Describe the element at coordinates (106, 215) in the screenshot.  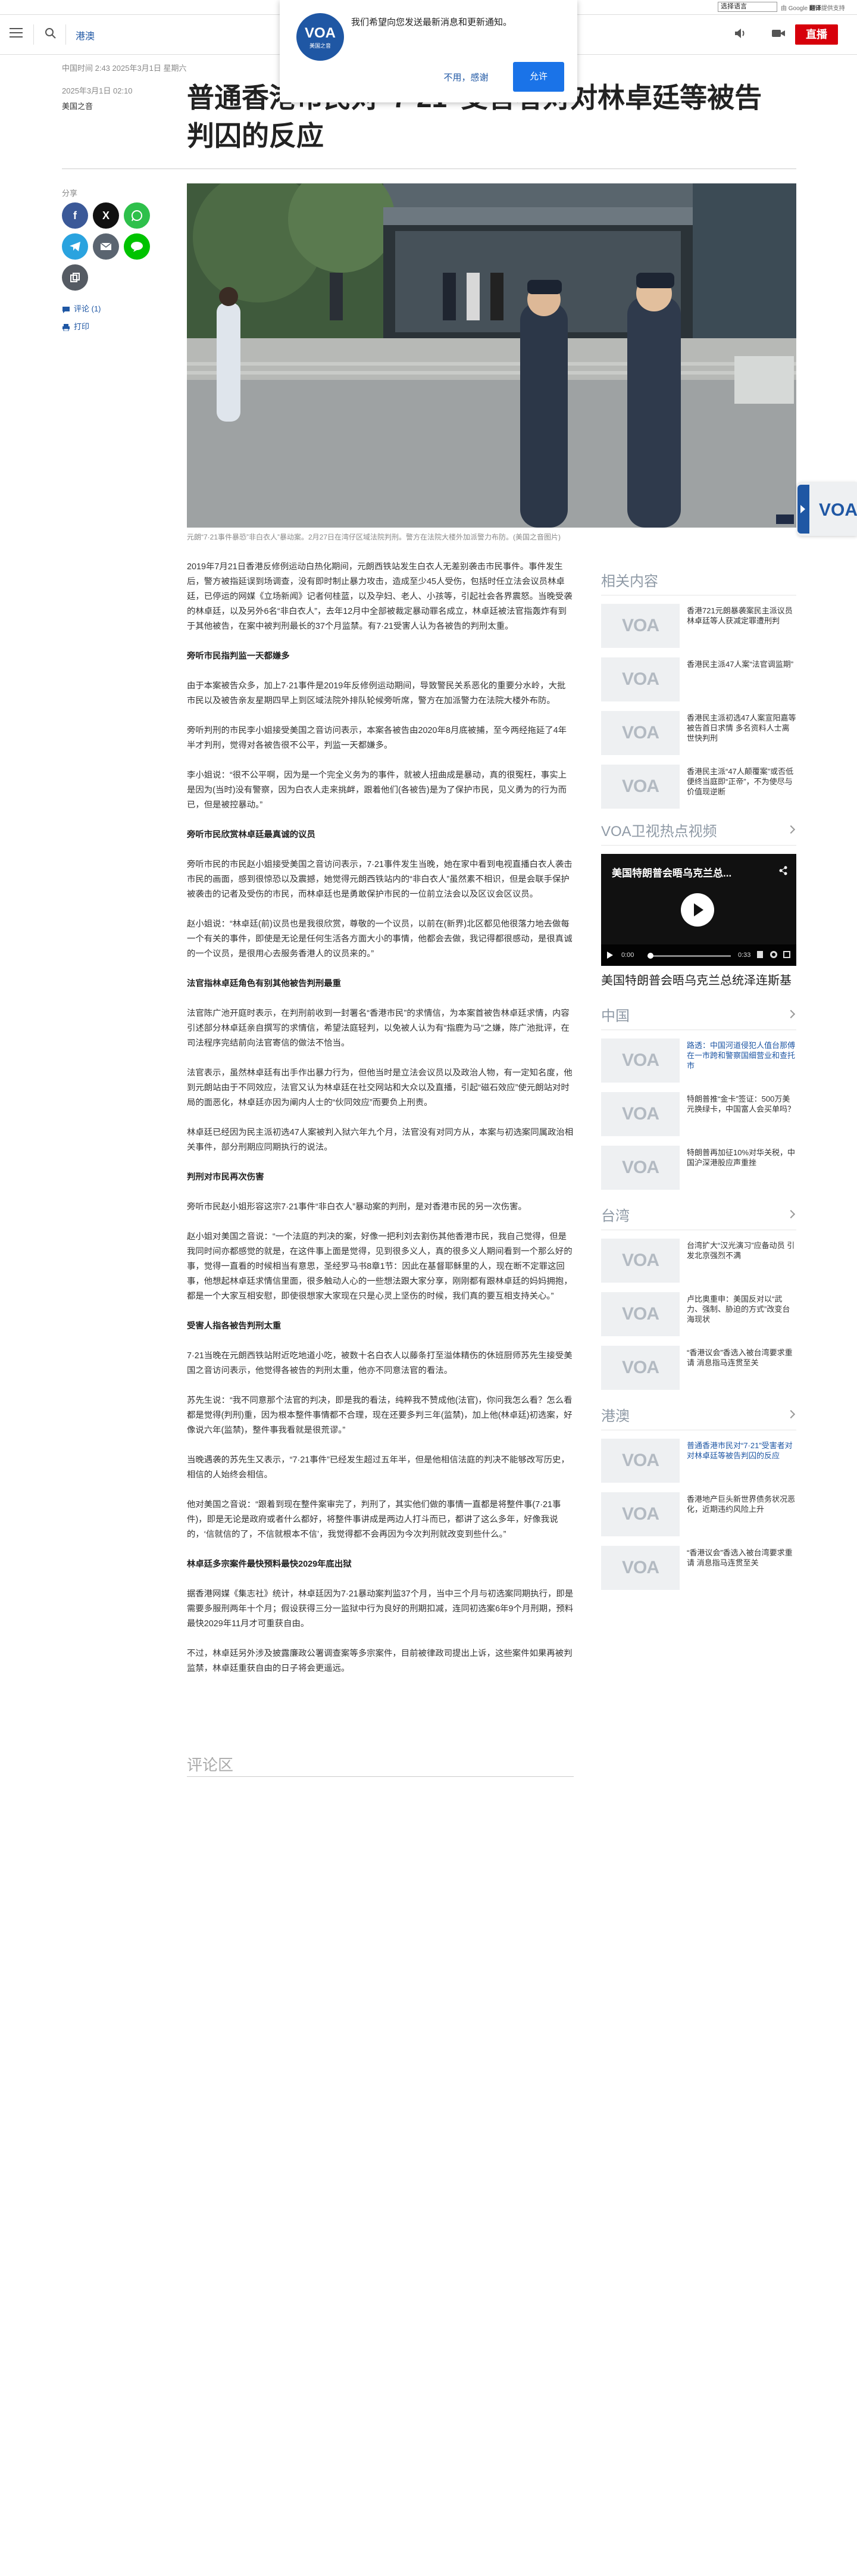
I see `x-share-button: X` at that location.